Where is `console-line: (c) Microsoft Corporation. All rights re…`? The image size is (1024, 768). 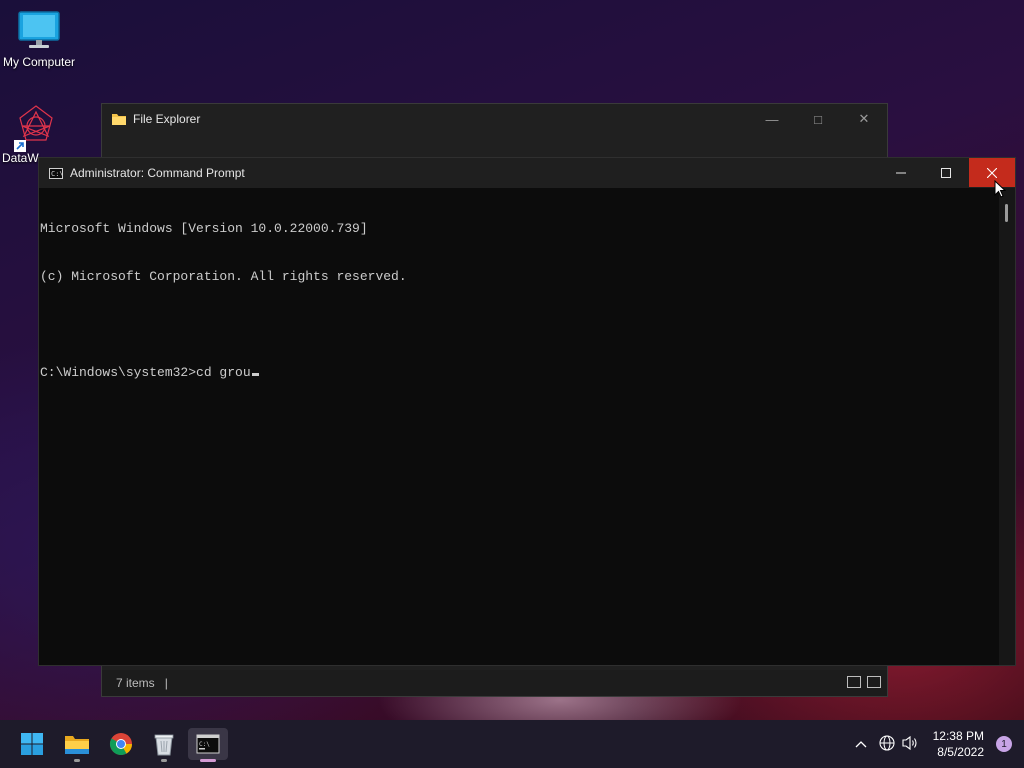
console-line: (c) Microsoft Corporation. All rights re… is located at coordinates (223, 276).